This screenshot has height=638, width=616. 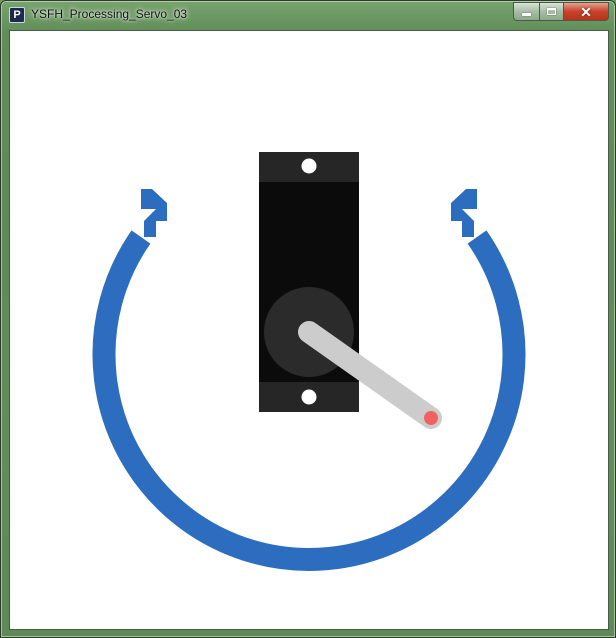 I want to click on title-bar: P YSFH_Processing_Servo_03 ✕, so click(x=308, y=15).